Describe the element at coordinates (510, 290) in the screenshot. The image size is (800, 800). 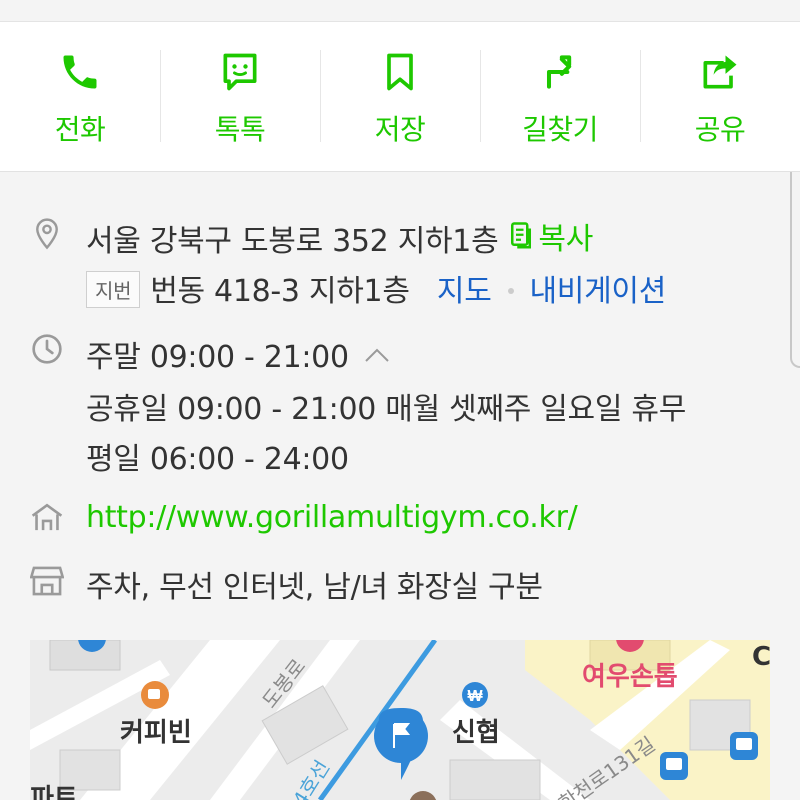
I see `separator-dot` at that location.